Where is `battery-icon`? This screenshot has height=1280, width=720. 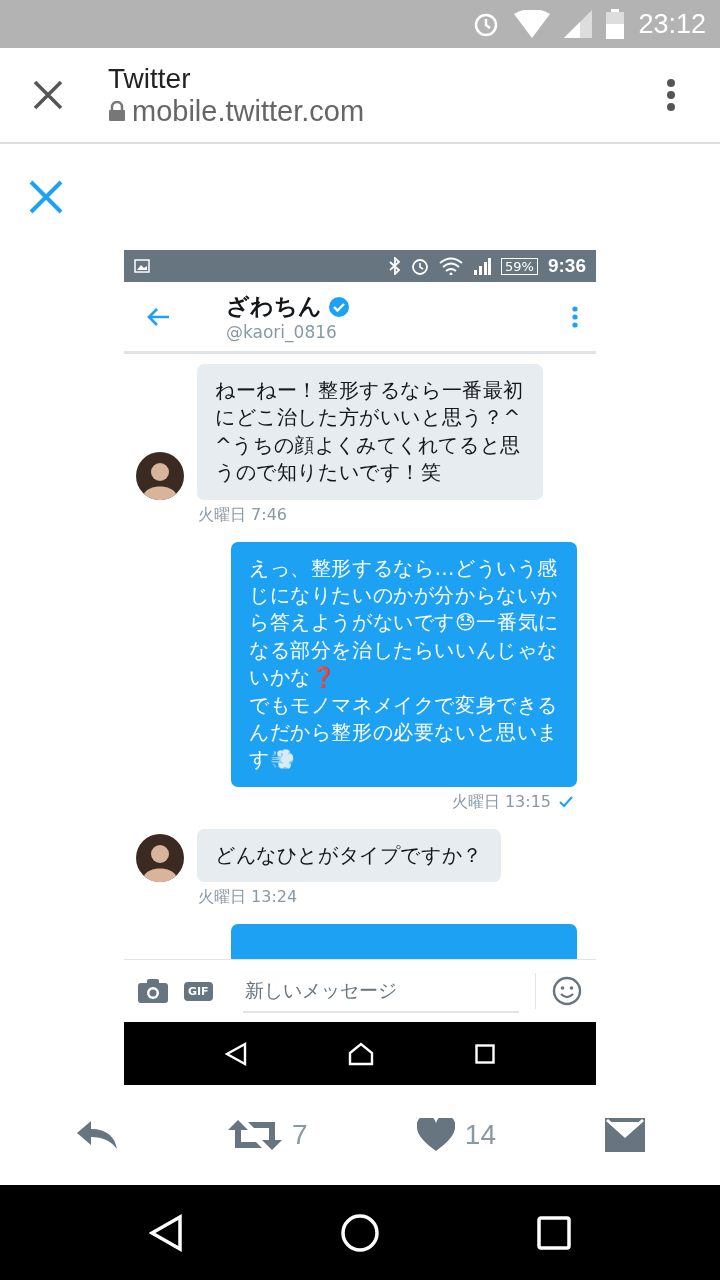 battery-icon is located at coordinates (615, 24).